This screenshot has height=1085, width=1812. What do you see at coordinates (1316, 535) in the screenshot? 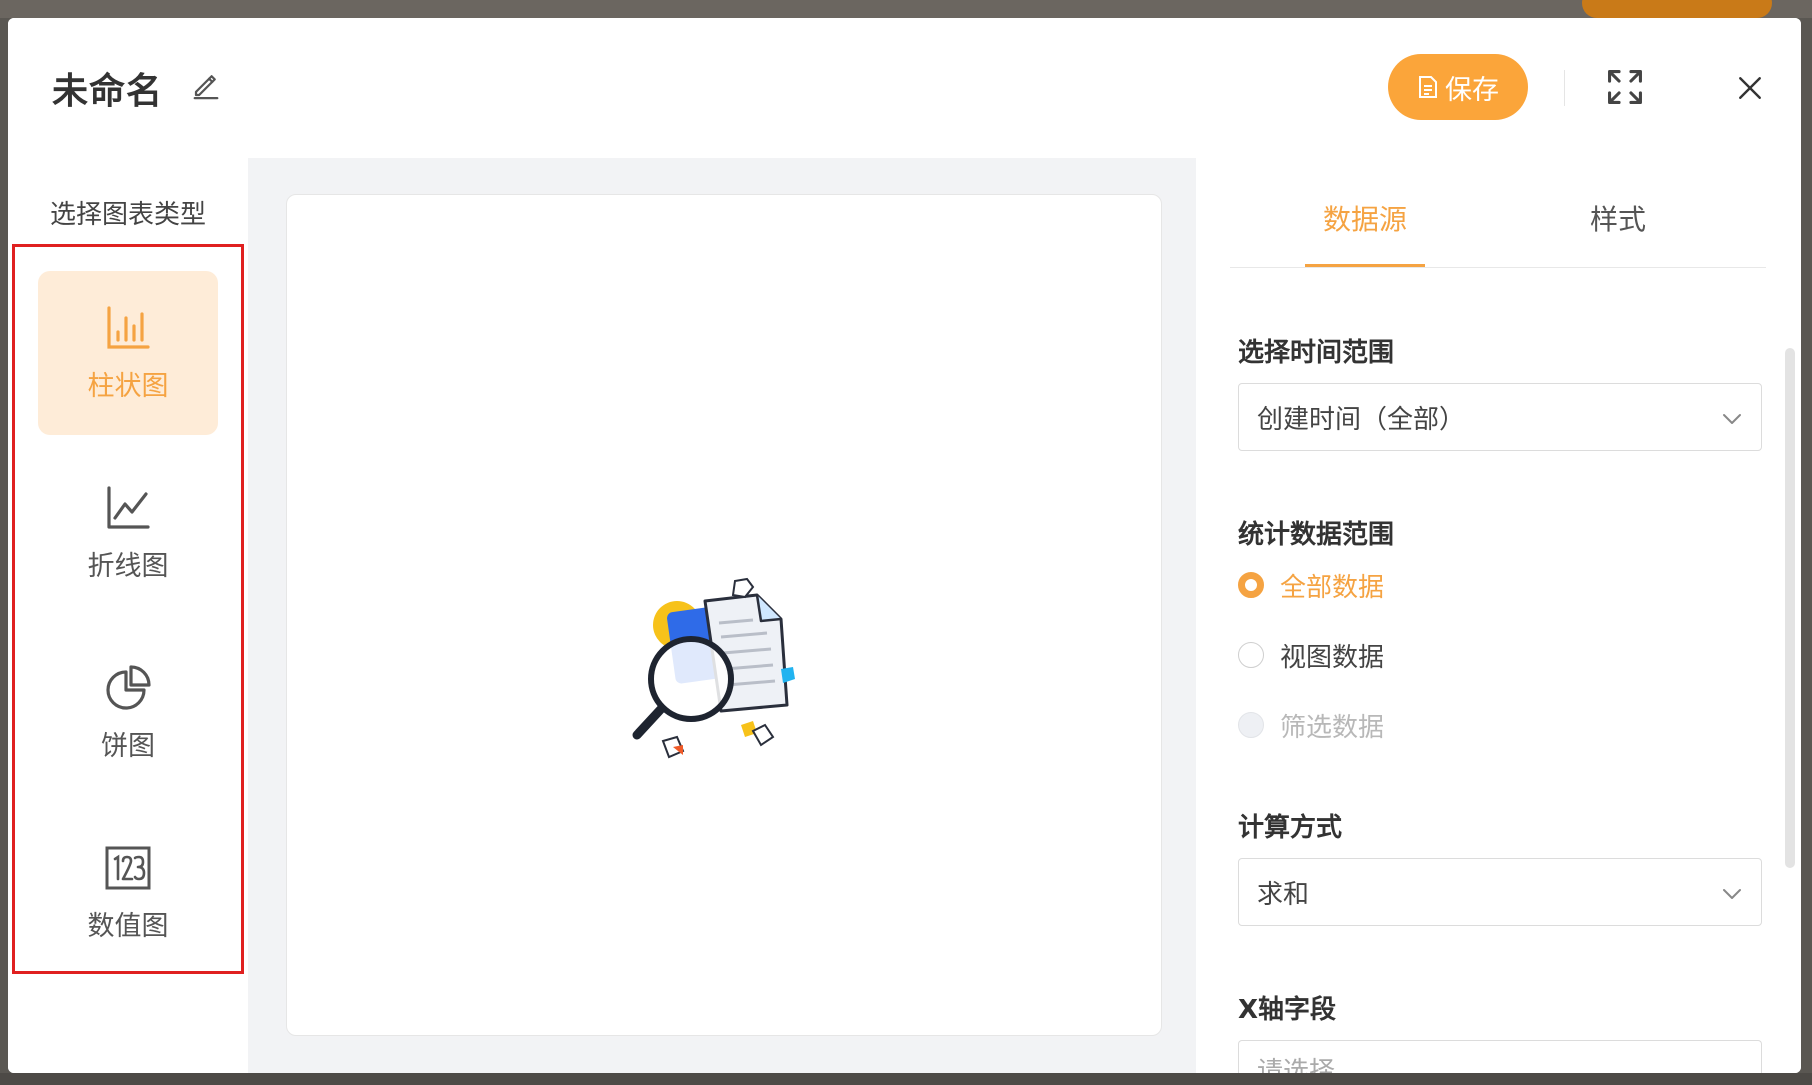
I see `data-range-label: 统计数据范围` at bounding box center [1316, 535].